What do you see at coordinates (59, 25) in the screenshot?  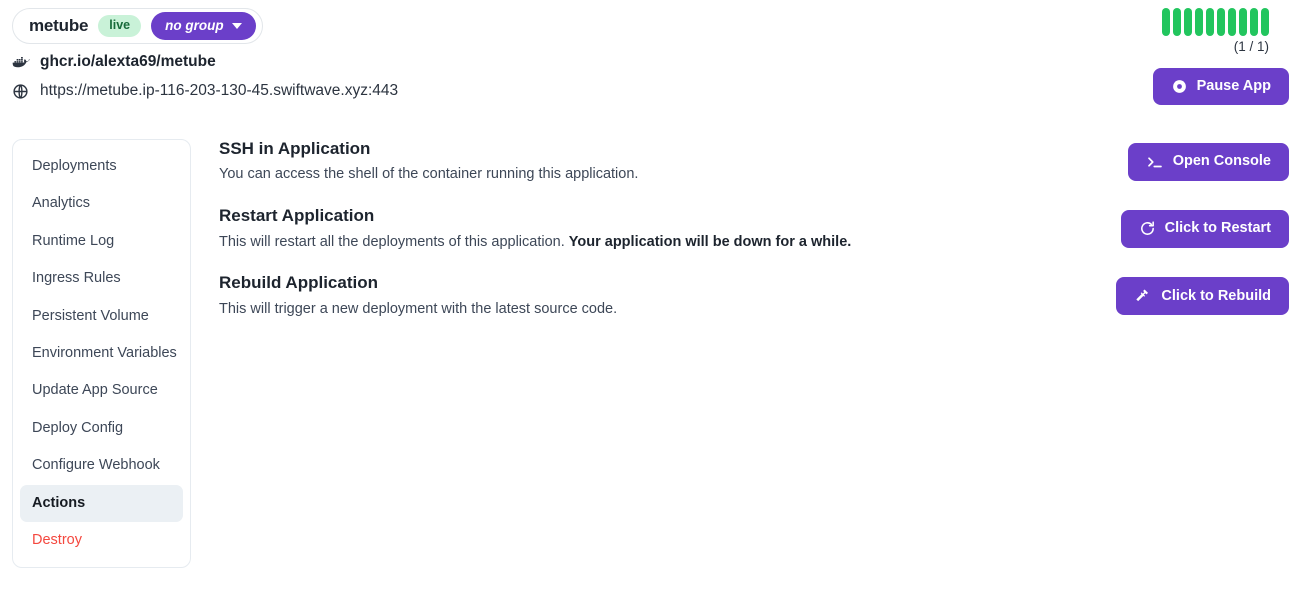 I see `app-name: metube` at bounding box center [59, 25].